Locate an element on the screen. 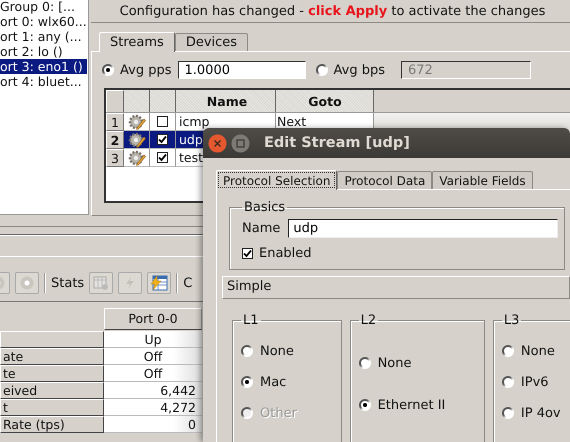 The image size is (570, 442). column-header: Port 0-0 is located at coordinates (153, 319).